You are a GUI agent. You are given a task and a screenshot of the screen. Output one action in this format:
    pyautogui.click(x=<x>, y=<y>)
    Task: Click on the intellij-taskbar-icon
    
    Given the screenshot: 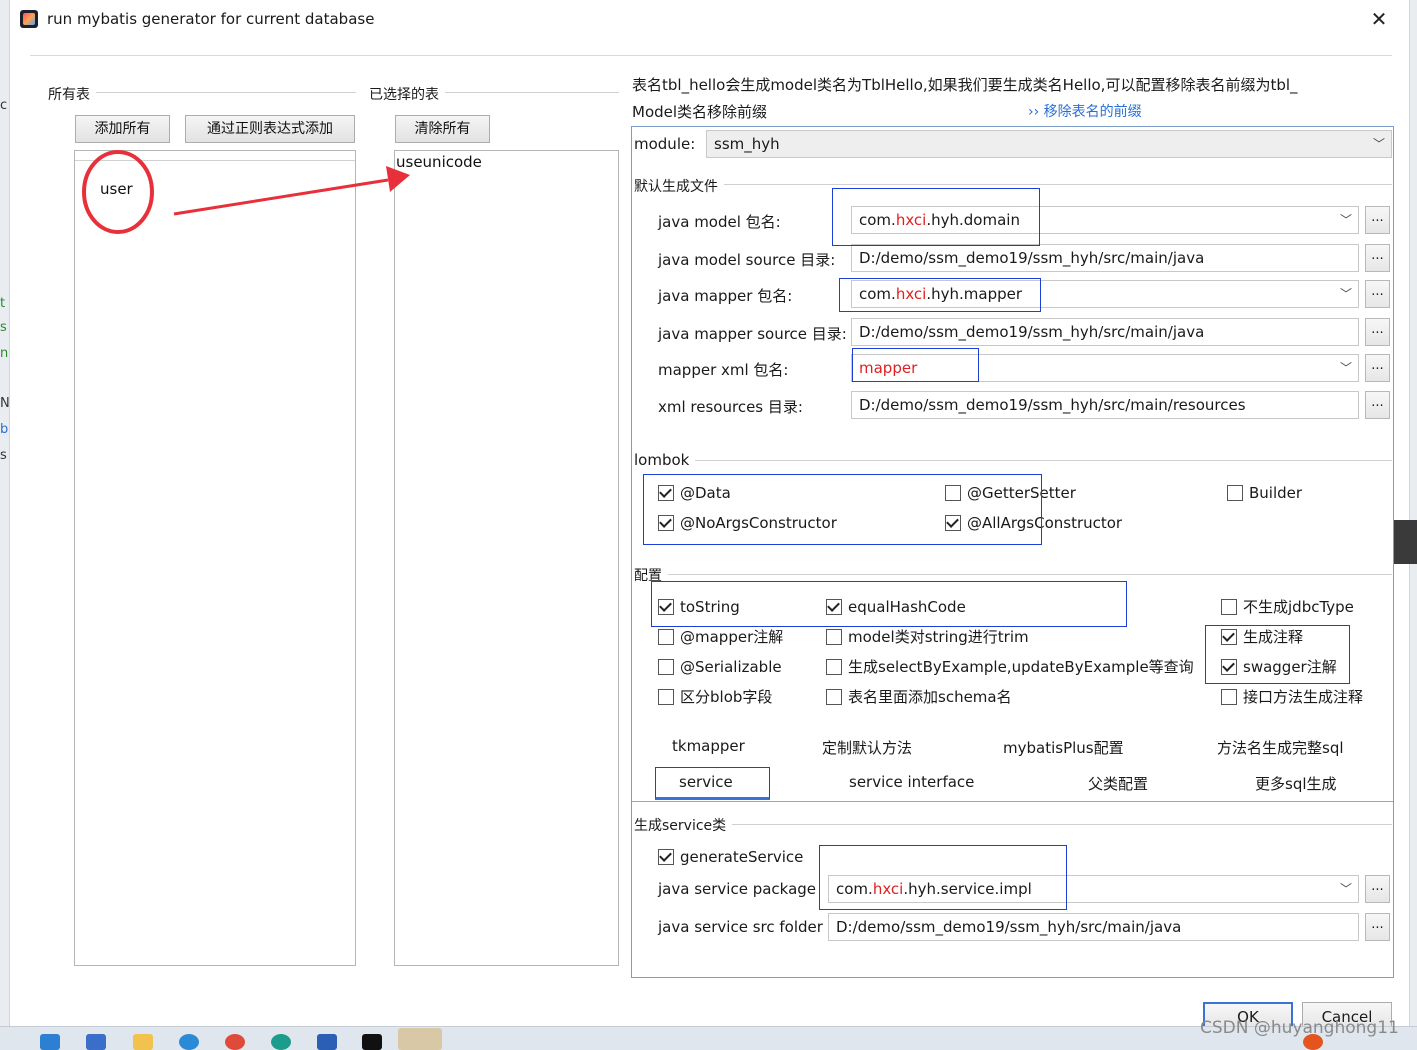 What is the action you would take?
    pyautogui.click(x=372, y=1042)
    